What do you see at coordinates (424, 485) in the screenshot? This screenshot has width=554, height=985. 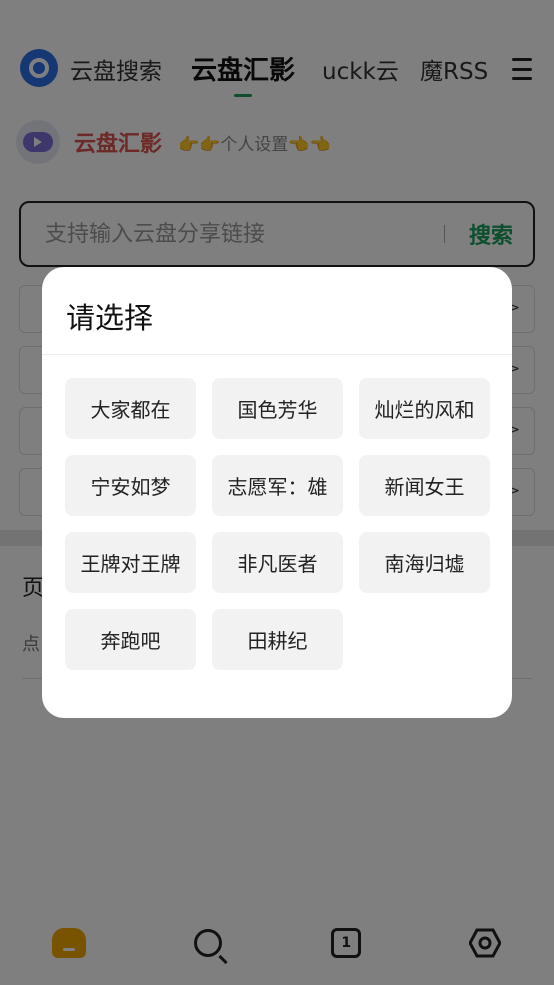 I see `option-button: 新闻女王` at bounding box center [424, 485].